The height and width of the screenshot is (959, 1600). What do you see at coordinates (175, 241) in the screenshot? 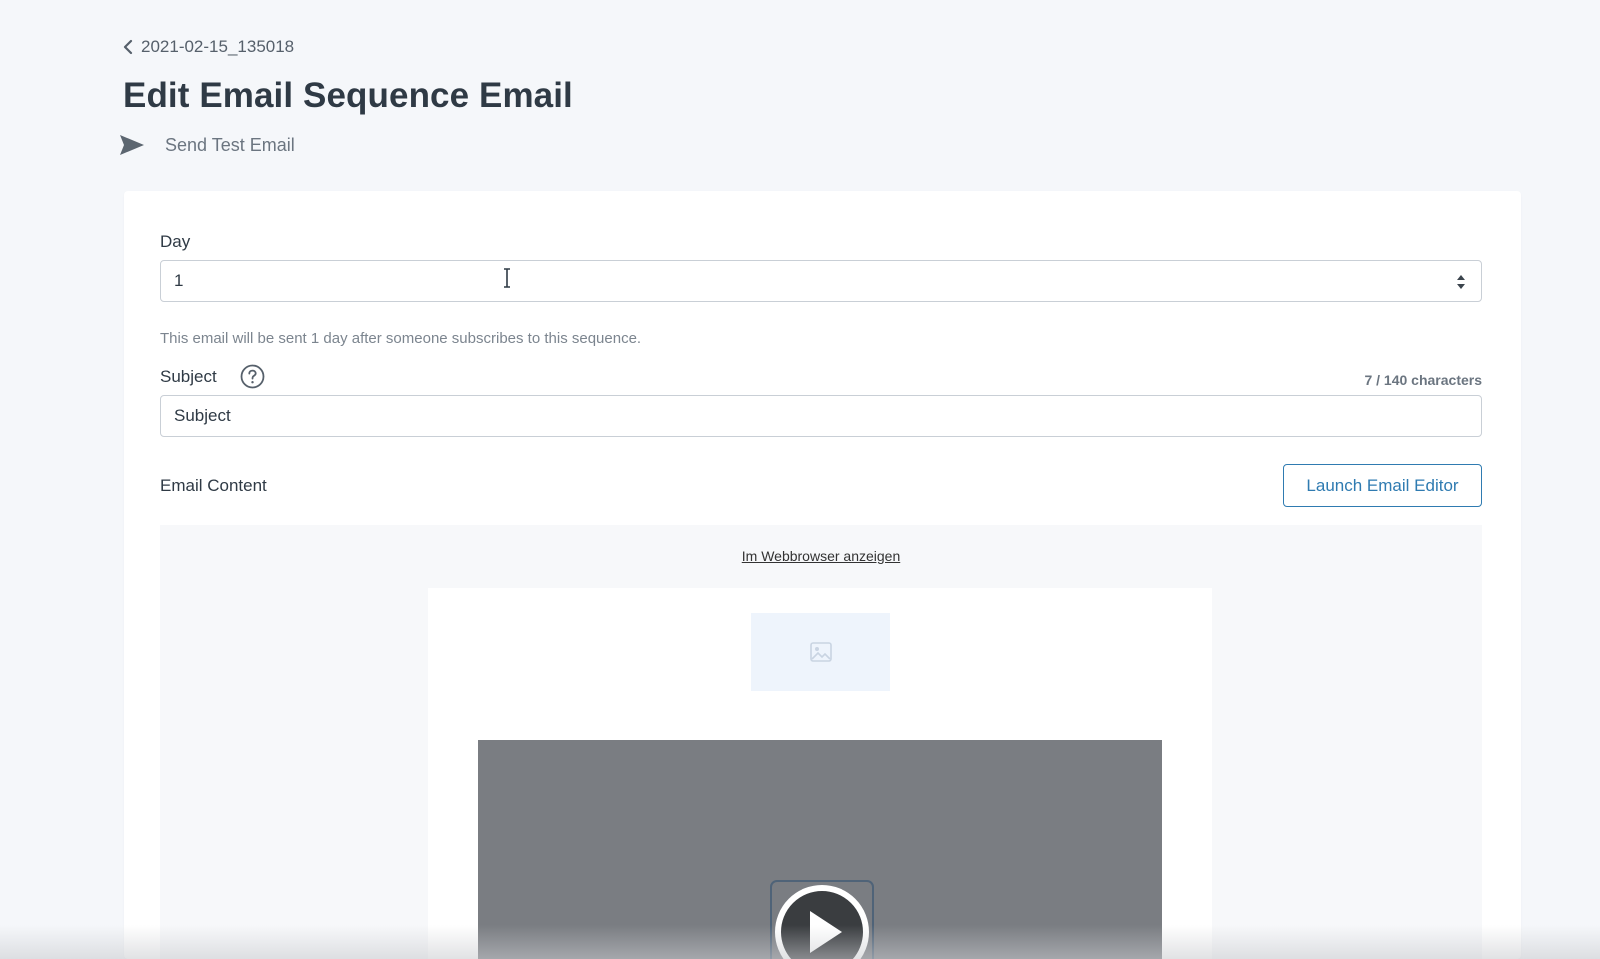
I see `day-label: Day` at bounding box center [175, 241].